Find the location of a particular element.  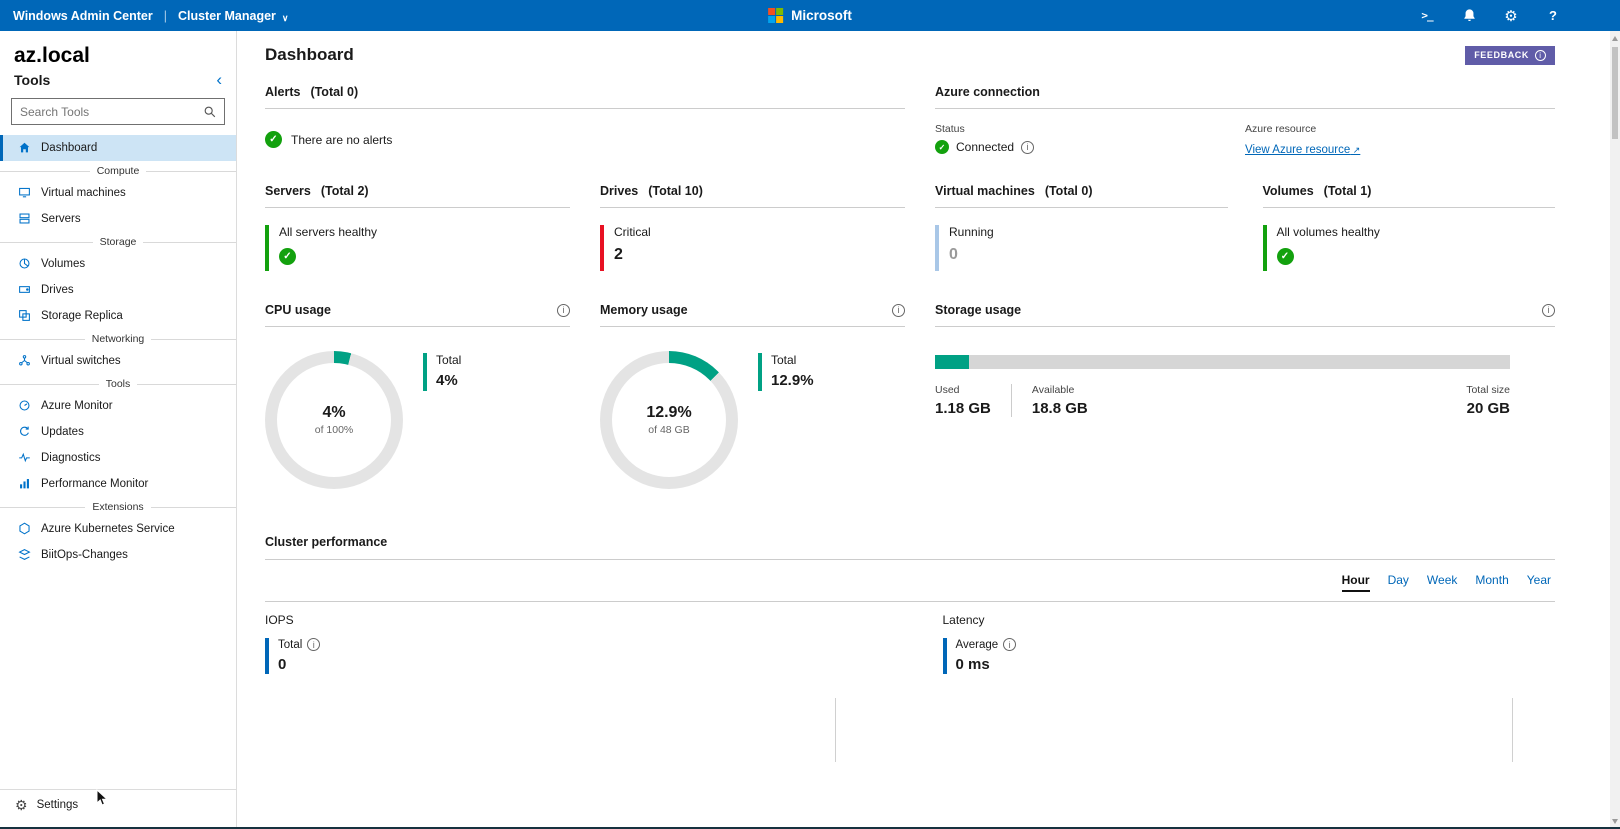

sidebar-section-networking: Networking is located at coordinates (118, 339).